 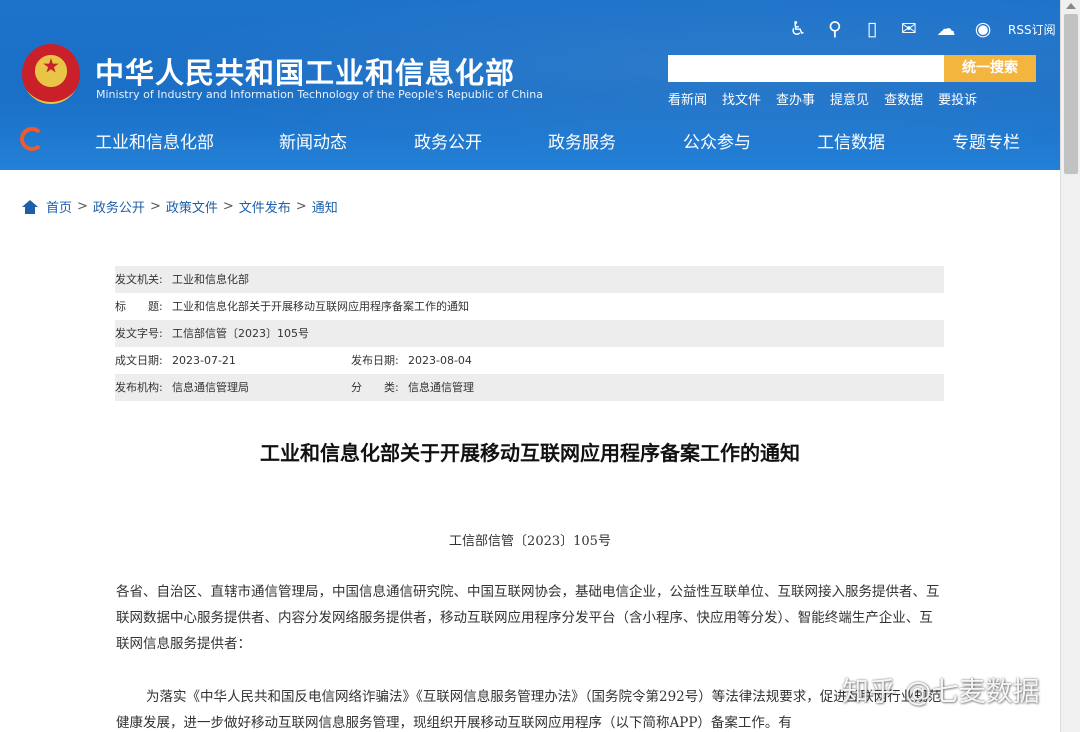 What do you see at coordinates (30, 206) in the screenshot?
I see `home-icon` at bounding box center [30, 206].